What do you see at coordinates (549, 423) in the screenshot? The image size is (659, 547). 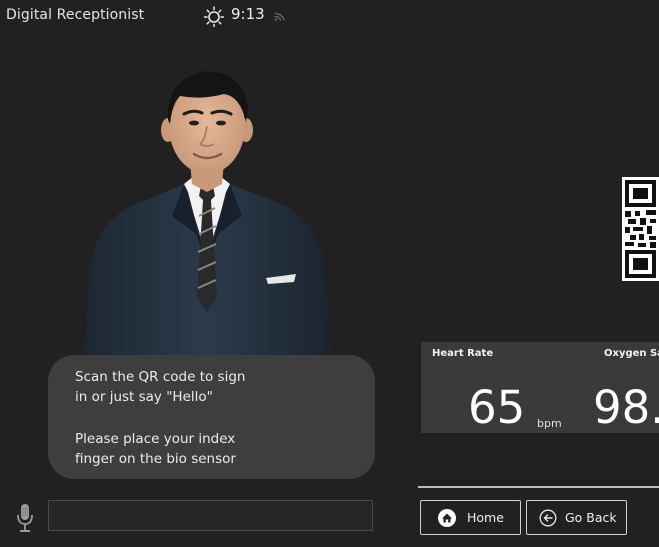 I see `heart-rate-unit: bpm` at bounding box center [549, 423].